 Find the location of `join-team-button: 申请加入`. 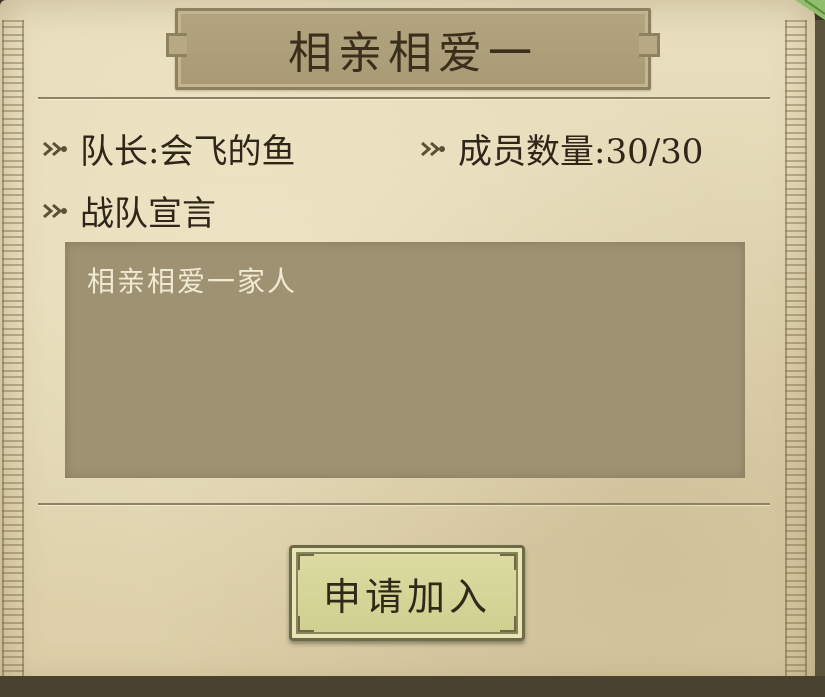

join-team-button: 申请加入 is located at coordinates (407, 593).